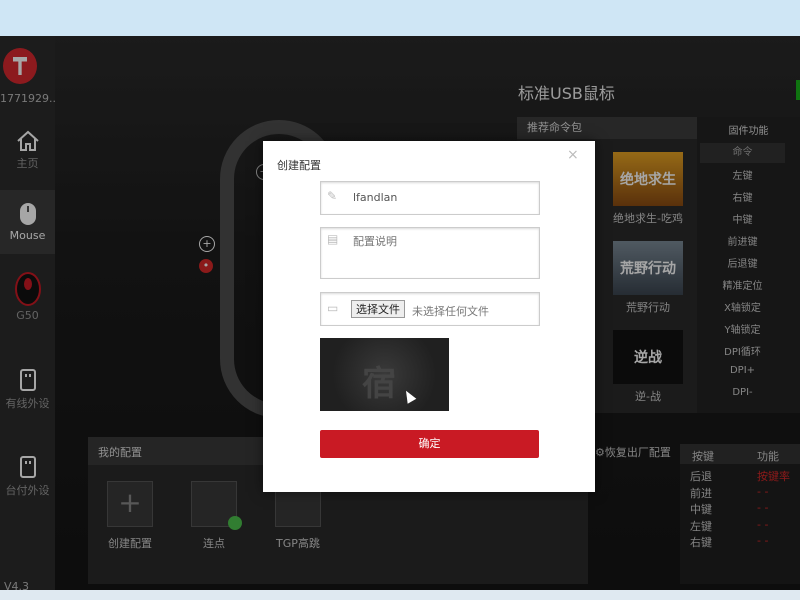  Describe the element at coordinates (299, 165) in the screenshot. I see `dialog-title: 创建配置` at that location.